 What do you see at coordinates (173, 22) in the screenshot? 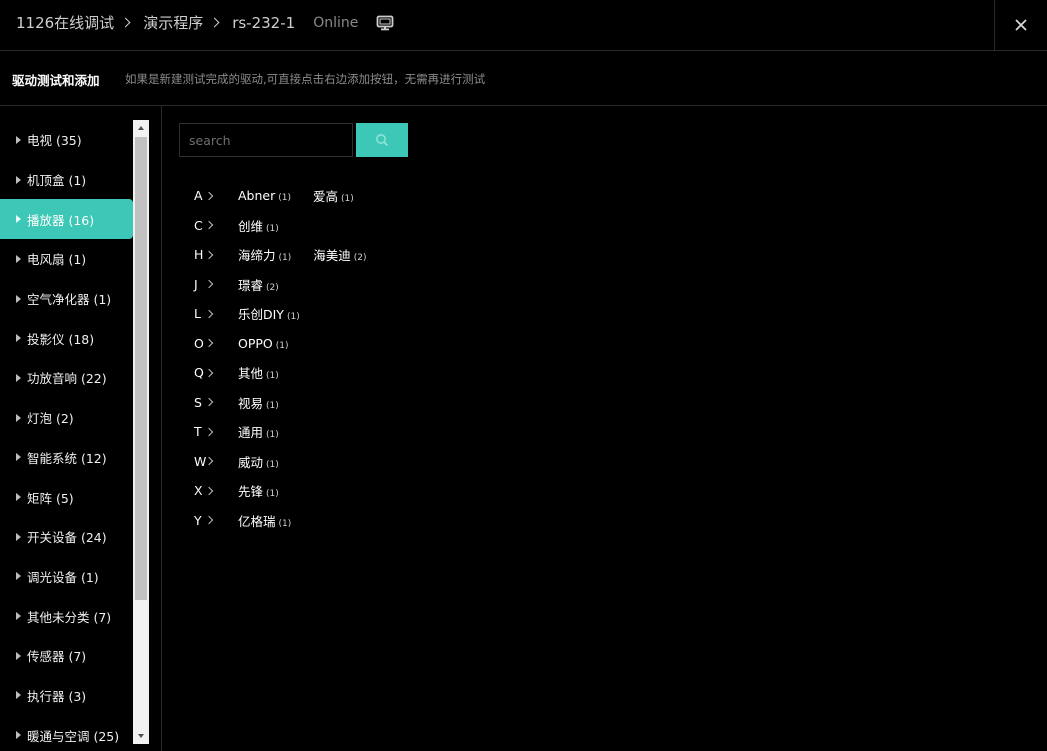
I see `breadcrumb-item-program: 演示程序` at bounding box center [173, 22].